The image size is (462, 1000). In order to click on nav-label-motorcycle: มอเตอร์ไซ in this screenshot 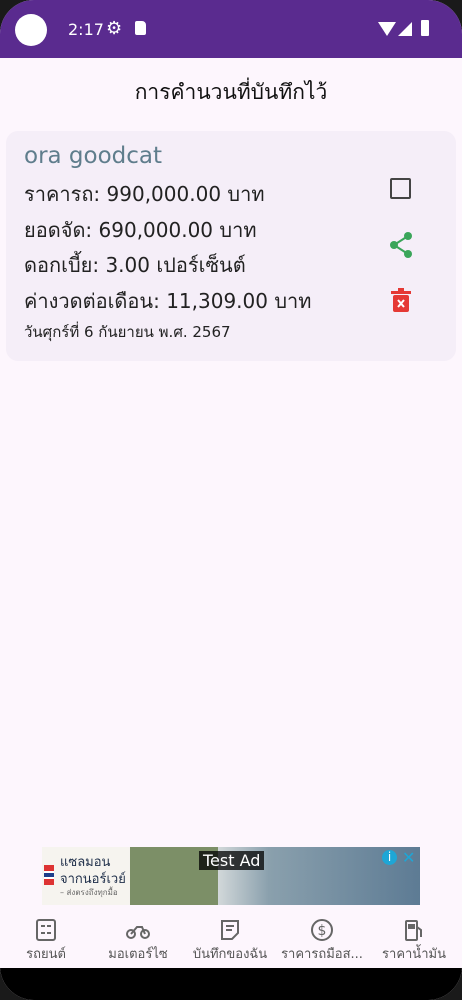, I will do `click(138, 954)`.